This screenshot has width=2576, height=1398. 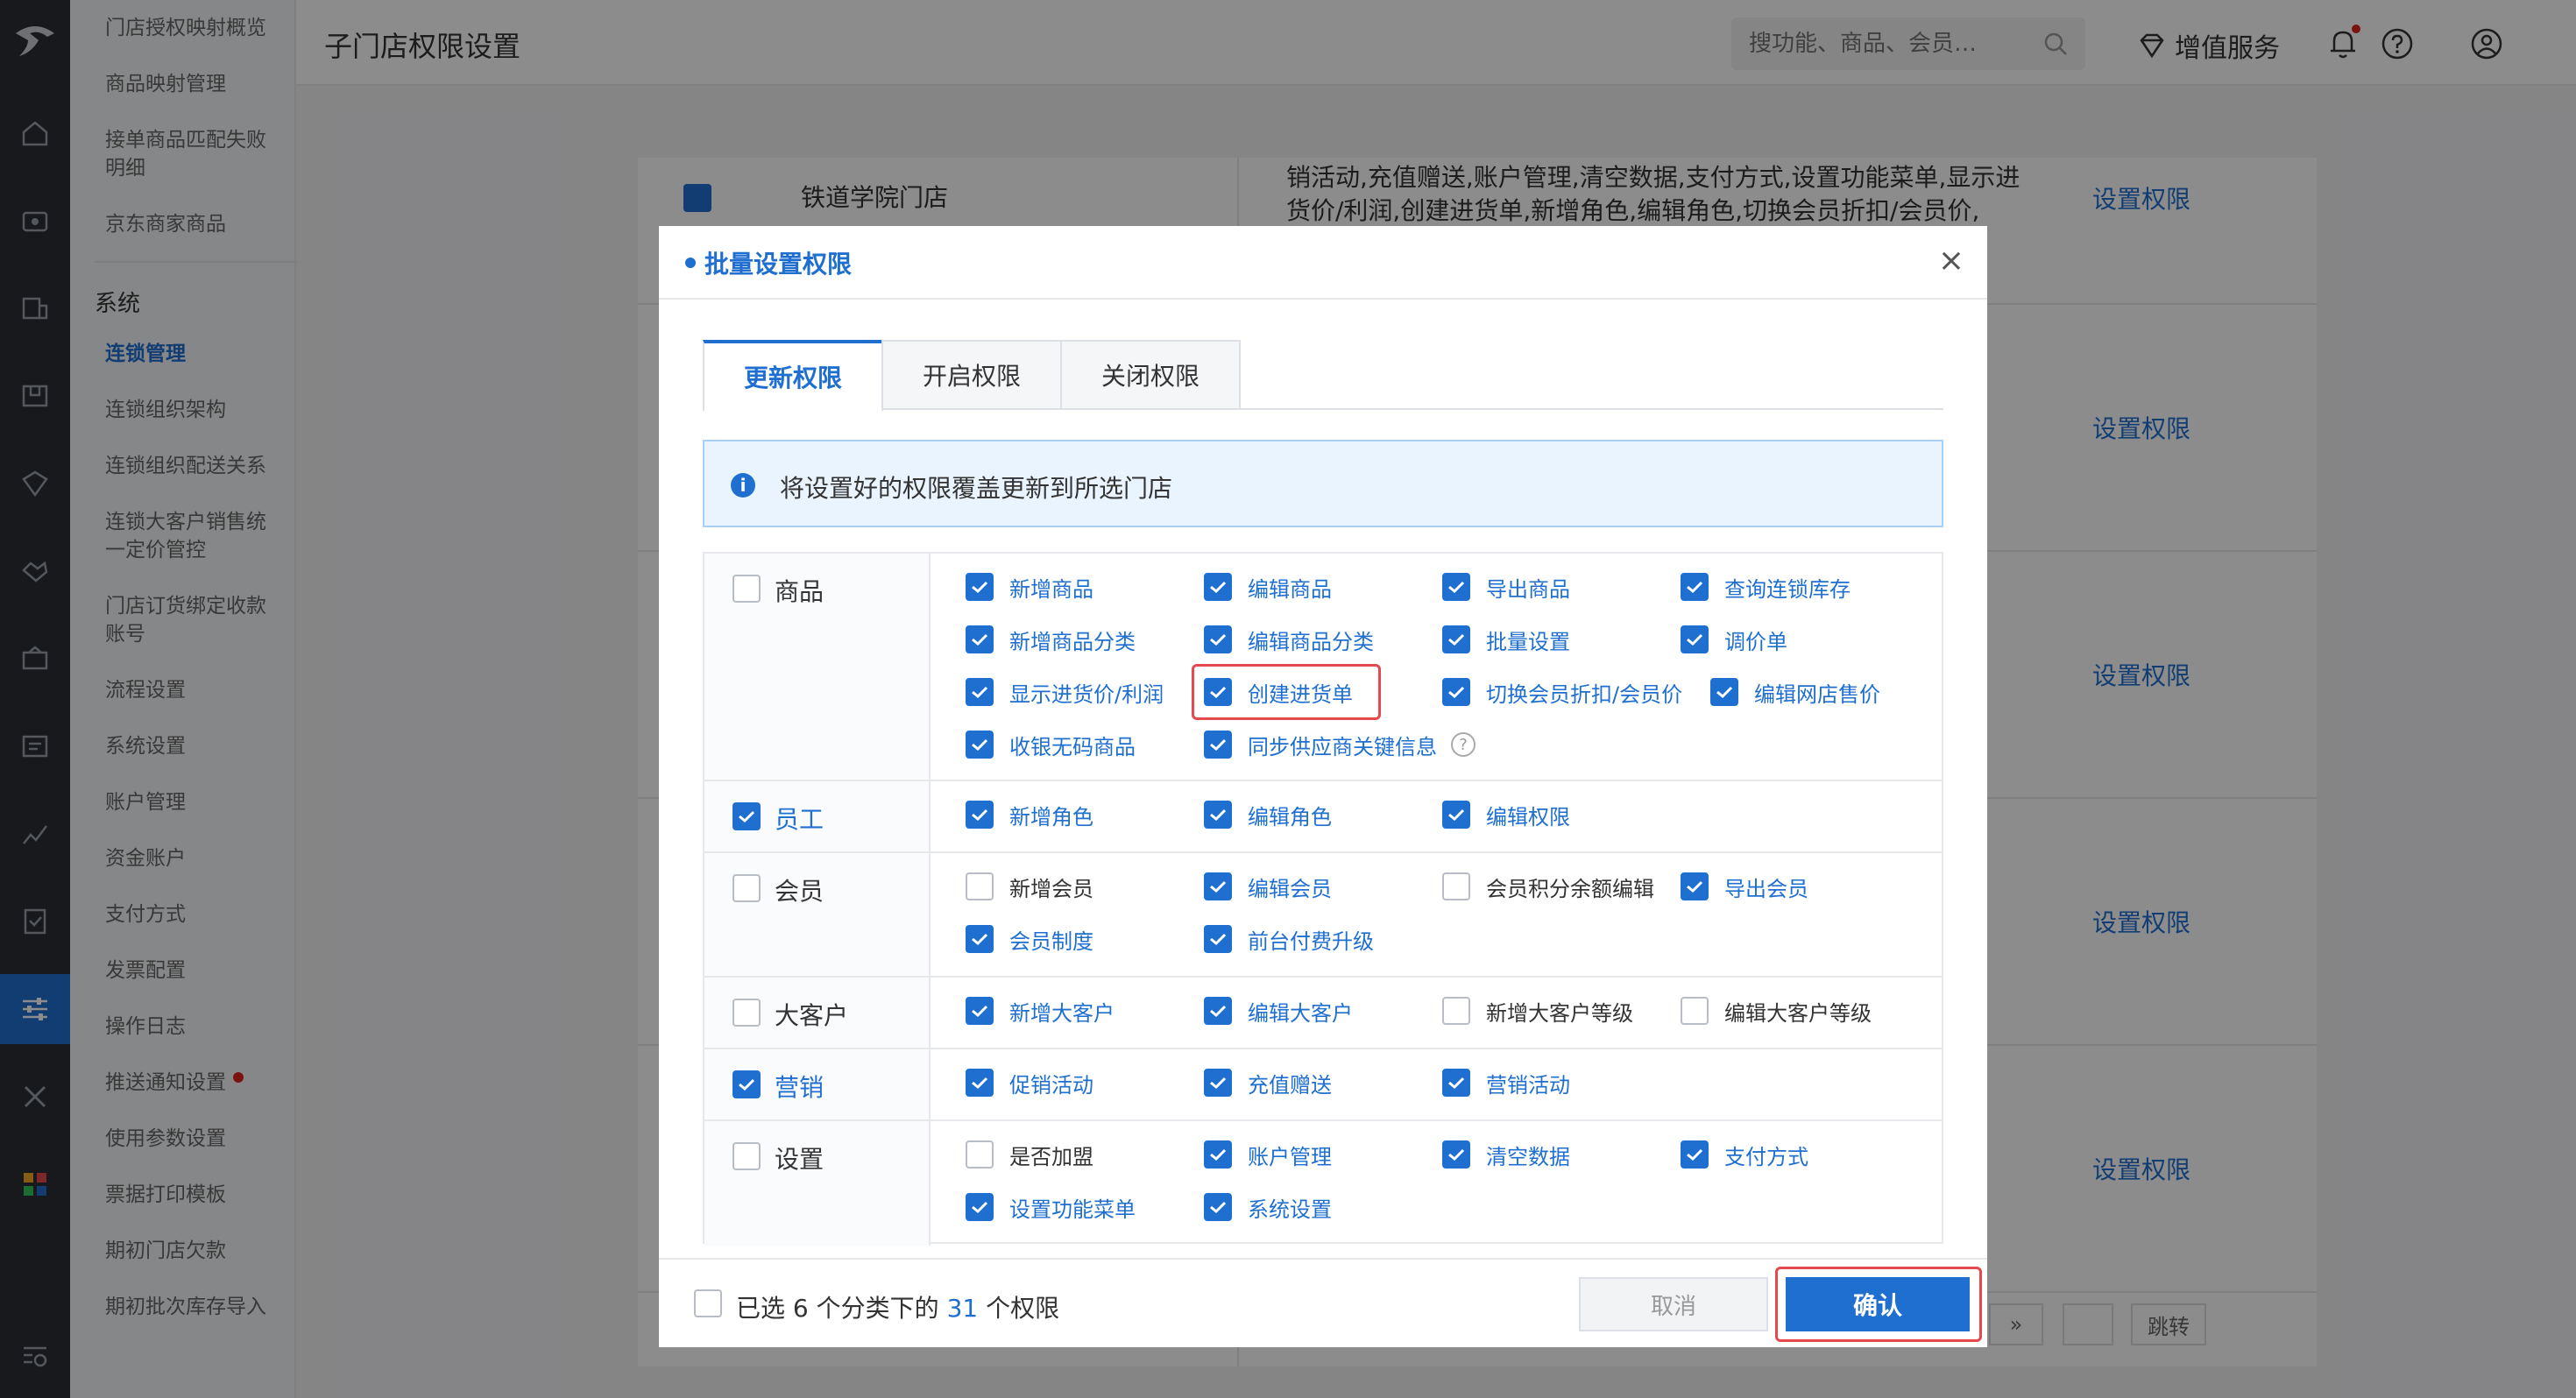 I want to click on permission-tabs: 更新权限 开启权限 关闭权限, so click(x=1323, y=376).